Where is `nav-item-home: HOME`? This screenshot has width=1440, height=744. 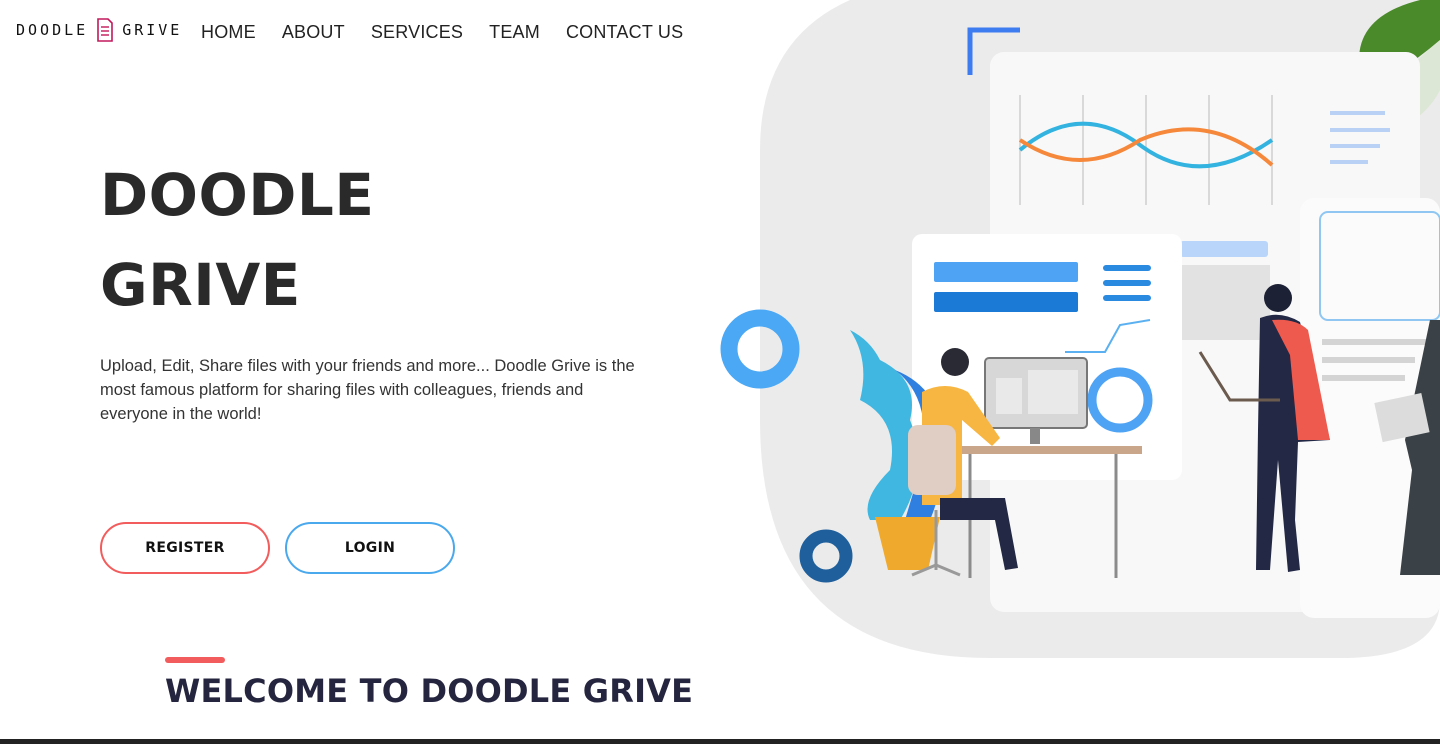
nav-item-home: HOME is located at coordinates (228, 32).